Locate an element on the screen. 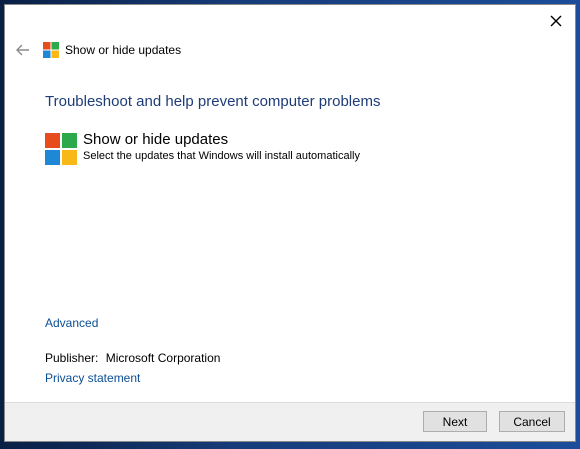  close-icon is located at coordinates (556, 21).